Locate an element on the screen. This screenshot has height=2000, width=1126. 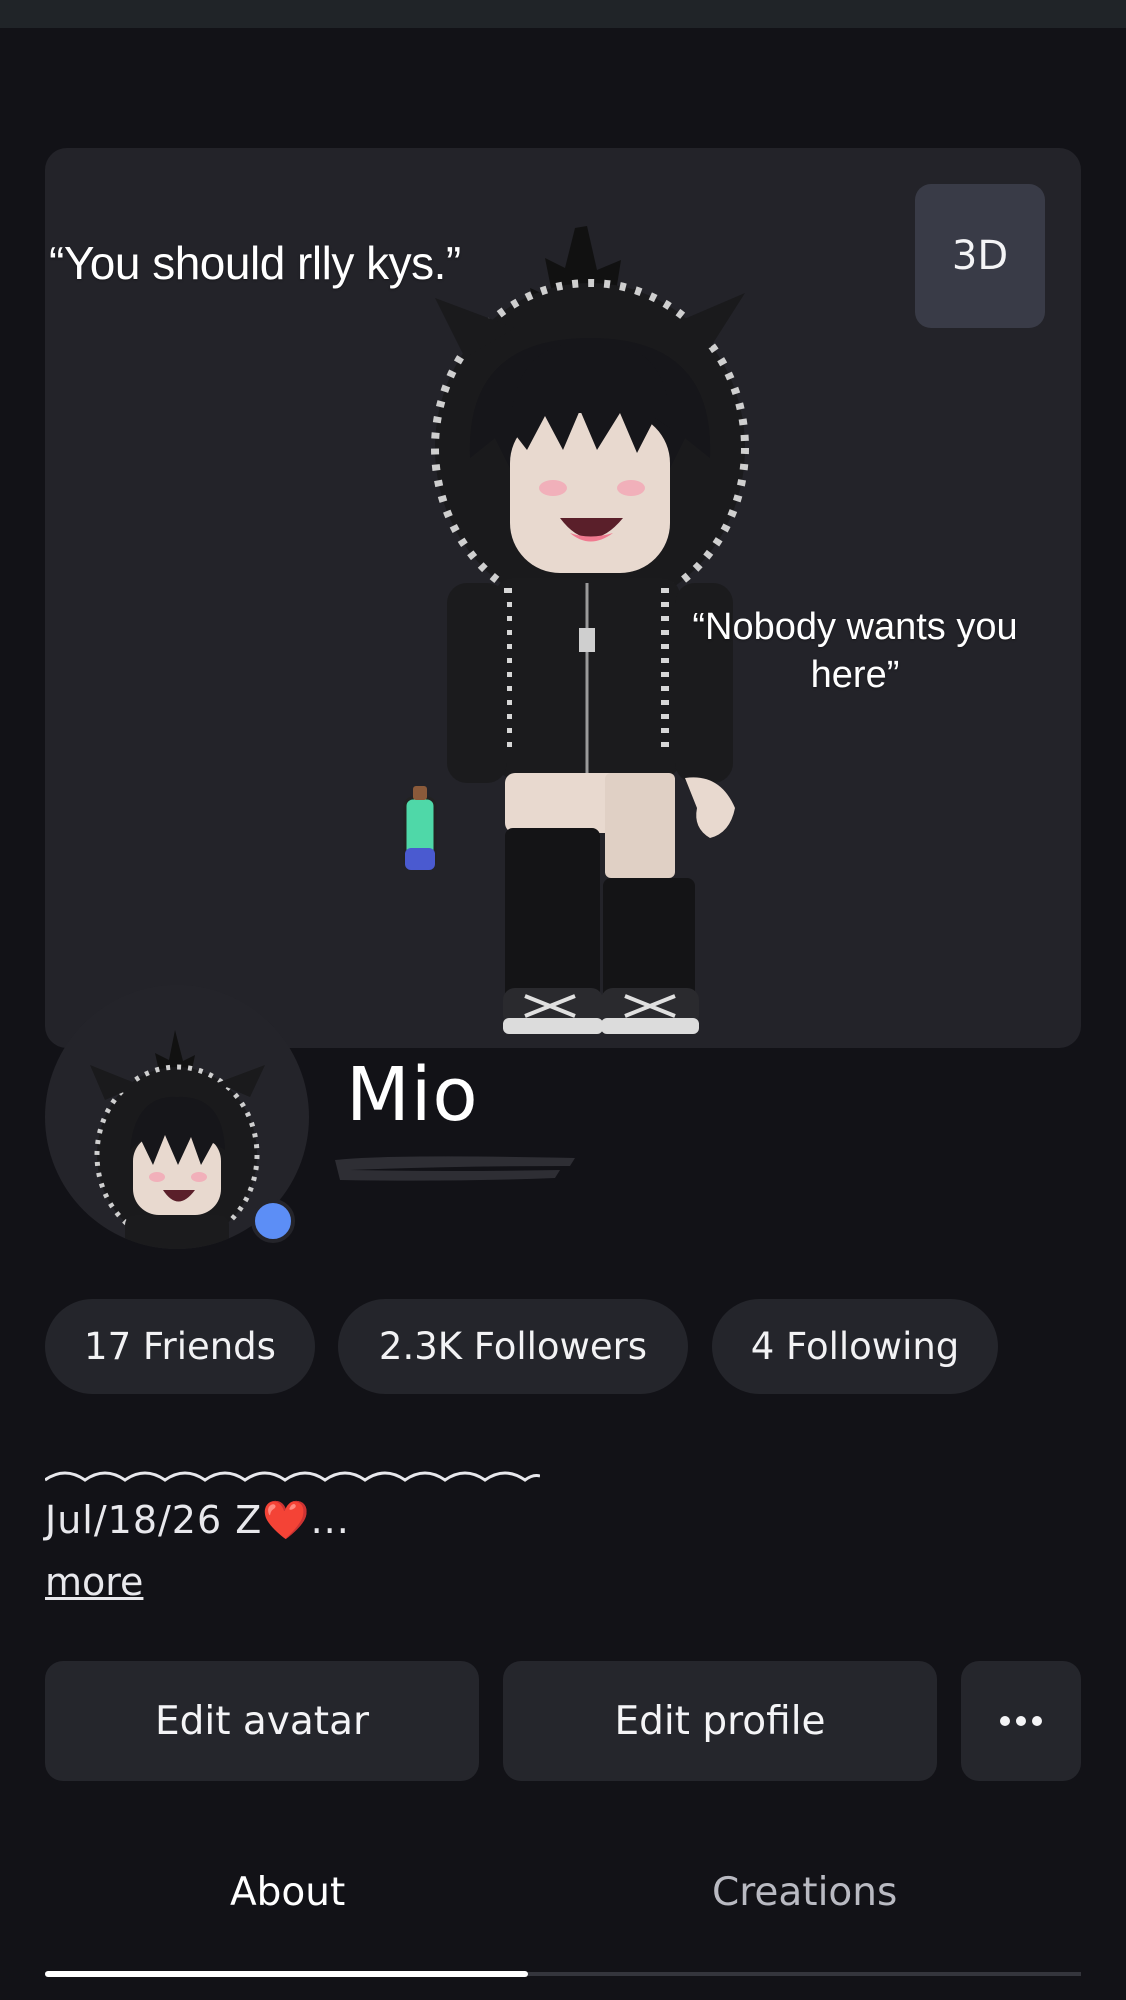
banner-caption-right: “Nobody wants you here” is located at coordinates (855, 651).